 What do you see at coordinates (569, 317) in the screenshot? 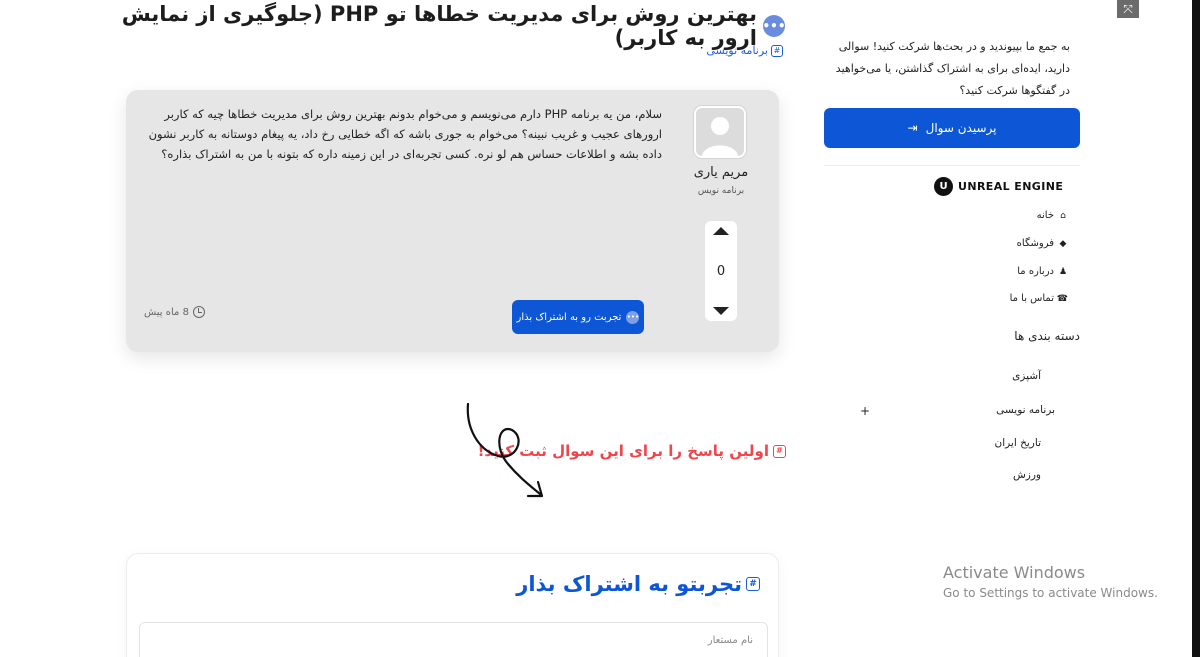
I see `share-experience-label: تجربت رو به اشتراک بذار` at bounding box center [569, 317].